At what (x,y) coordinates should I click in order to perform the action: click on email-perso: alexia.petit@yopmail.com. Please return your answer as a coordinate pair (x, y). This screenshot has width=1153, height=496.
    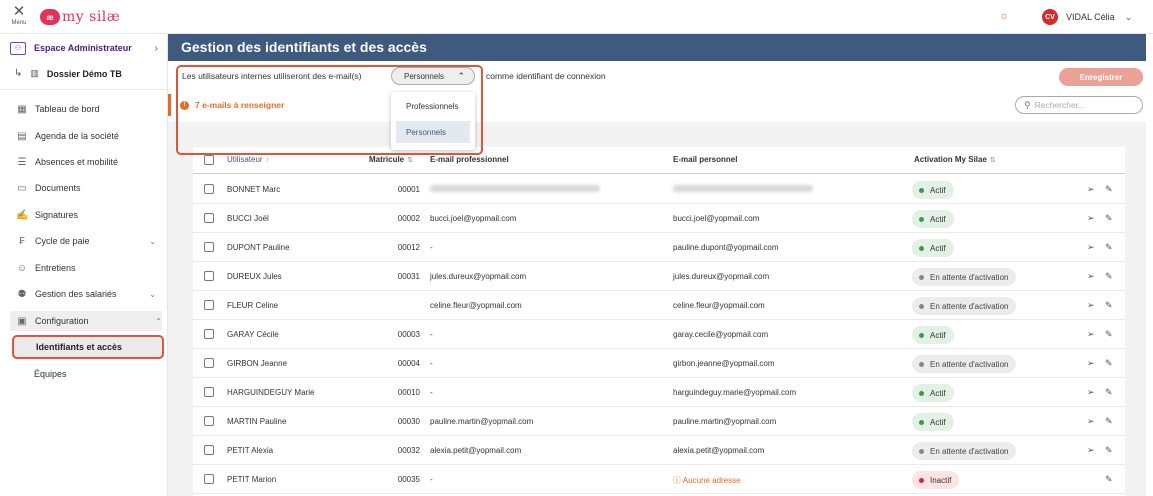
    Looking at the image, I should click on (719, 450).